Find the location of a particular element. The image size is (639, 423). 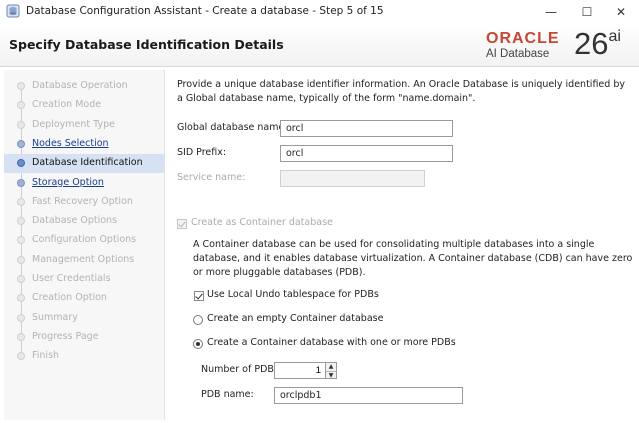

nav-step-label: Deployment Type is located at coordinates (73, 124).